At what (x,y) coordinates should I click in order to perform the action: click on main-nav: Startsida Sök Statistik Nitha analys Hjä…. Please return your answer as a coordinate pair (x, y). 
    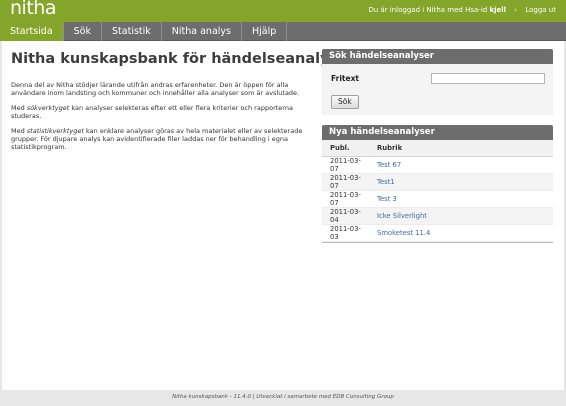
    Looking at the image, I should click on (283, 31).